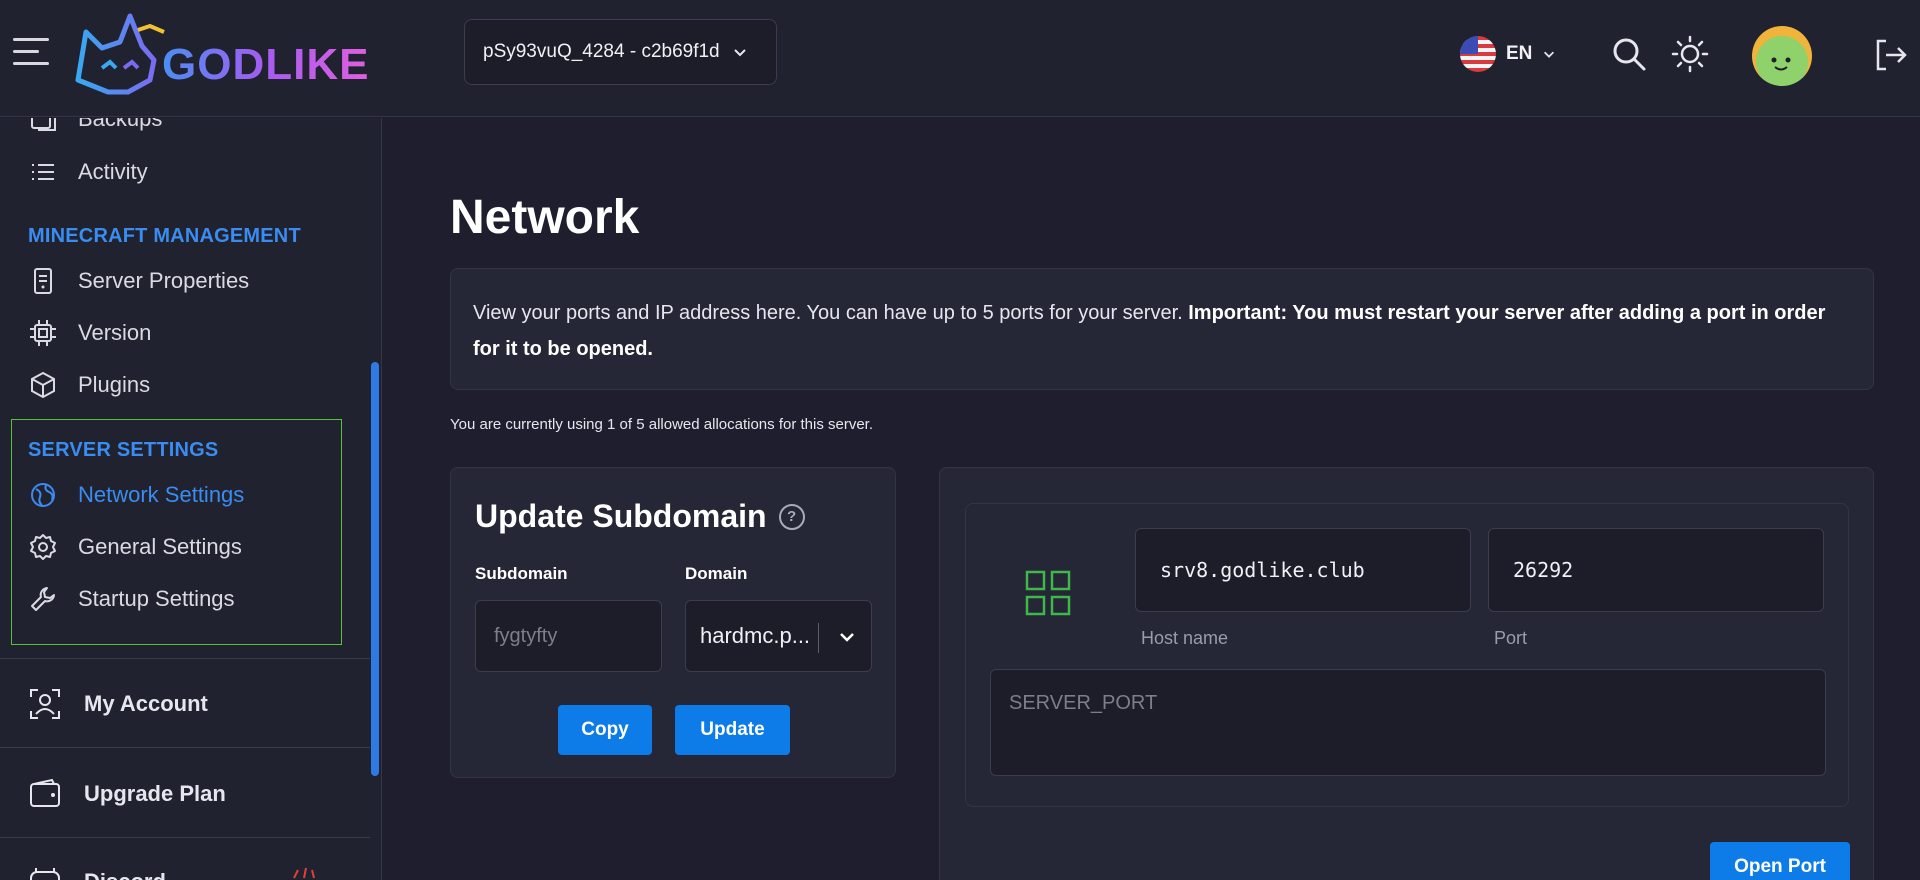 Image resolution: width=1920 pixels, height=880 pixels. I want to click on card-title: Update Subdomain ?, so click(640, 516).